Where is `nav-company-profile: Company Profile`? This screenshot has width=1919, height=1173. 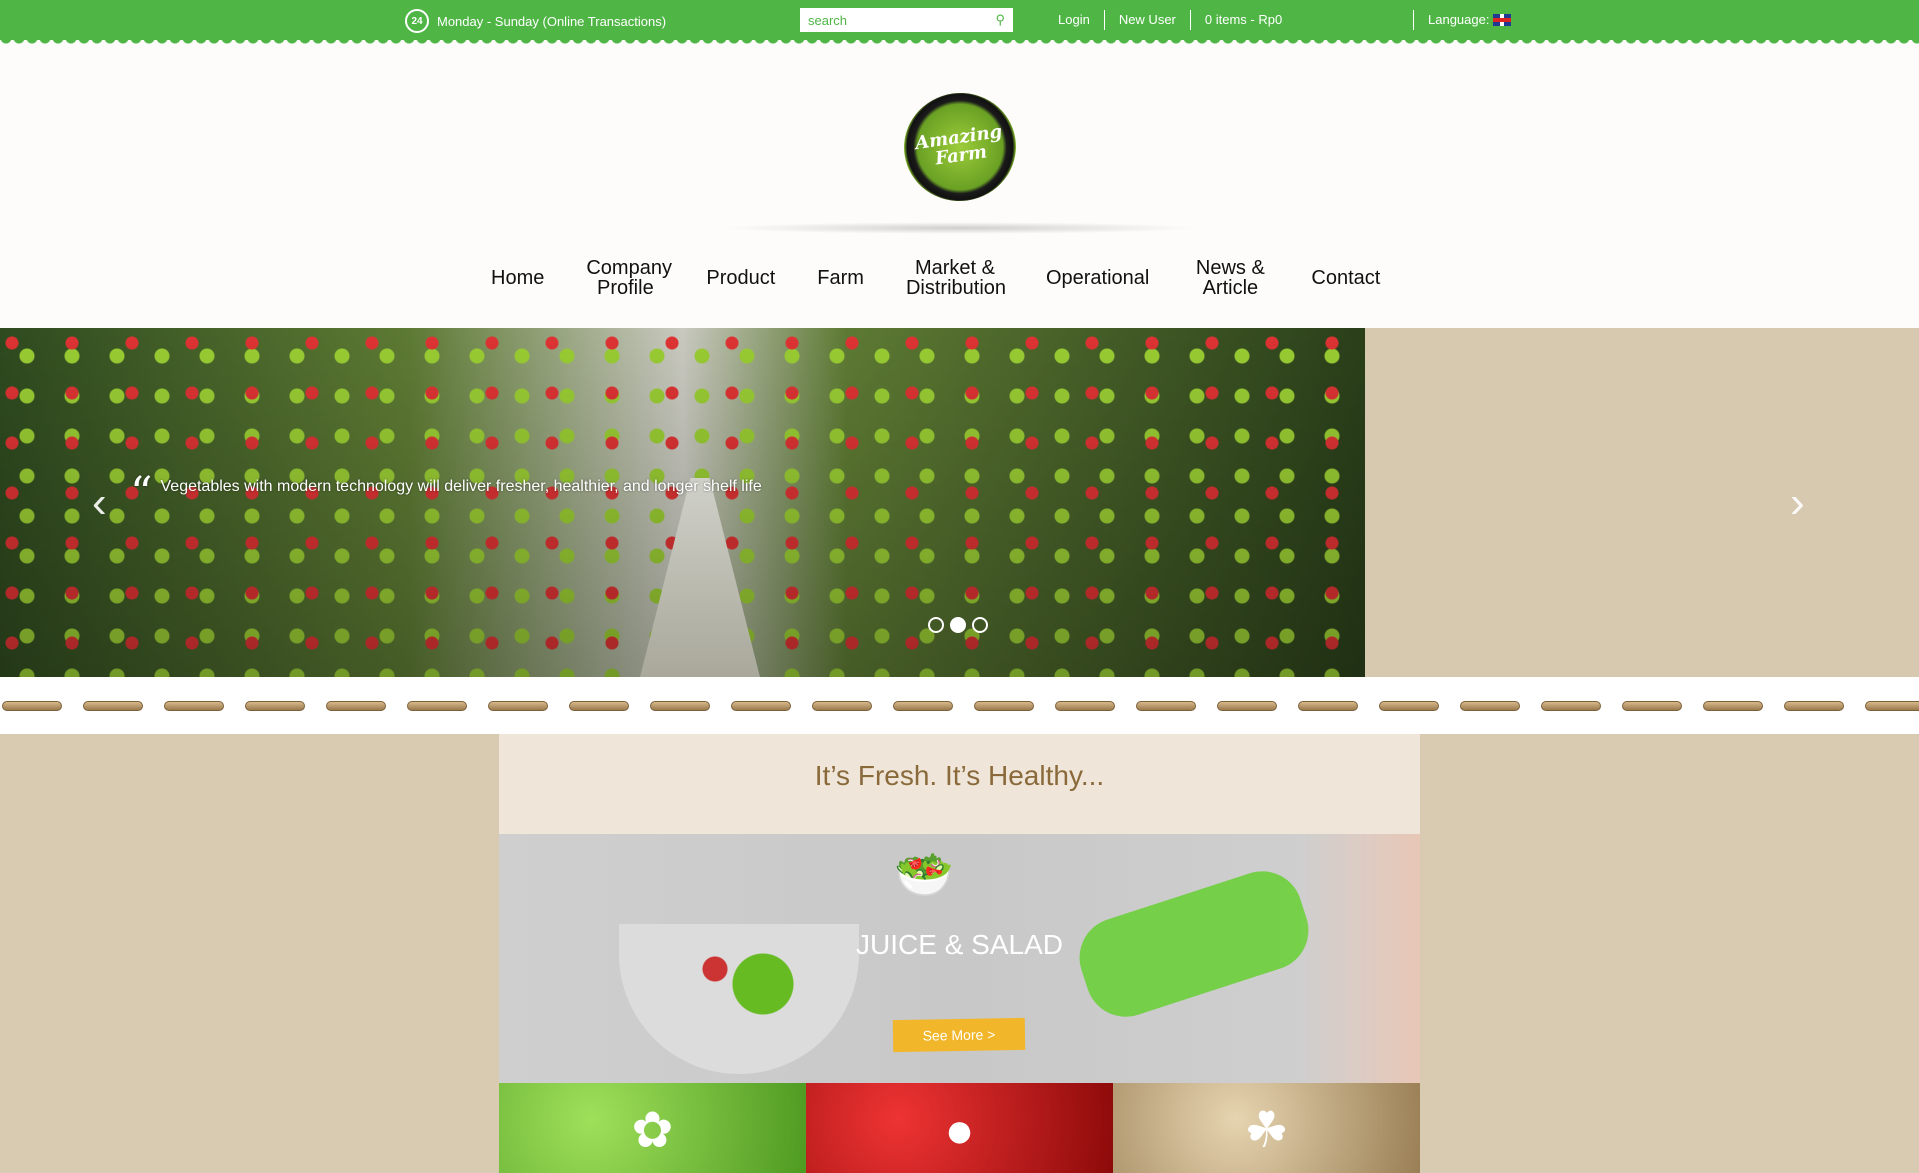 nav-company-profile: Company Profile is located at coordinates (625, 278).